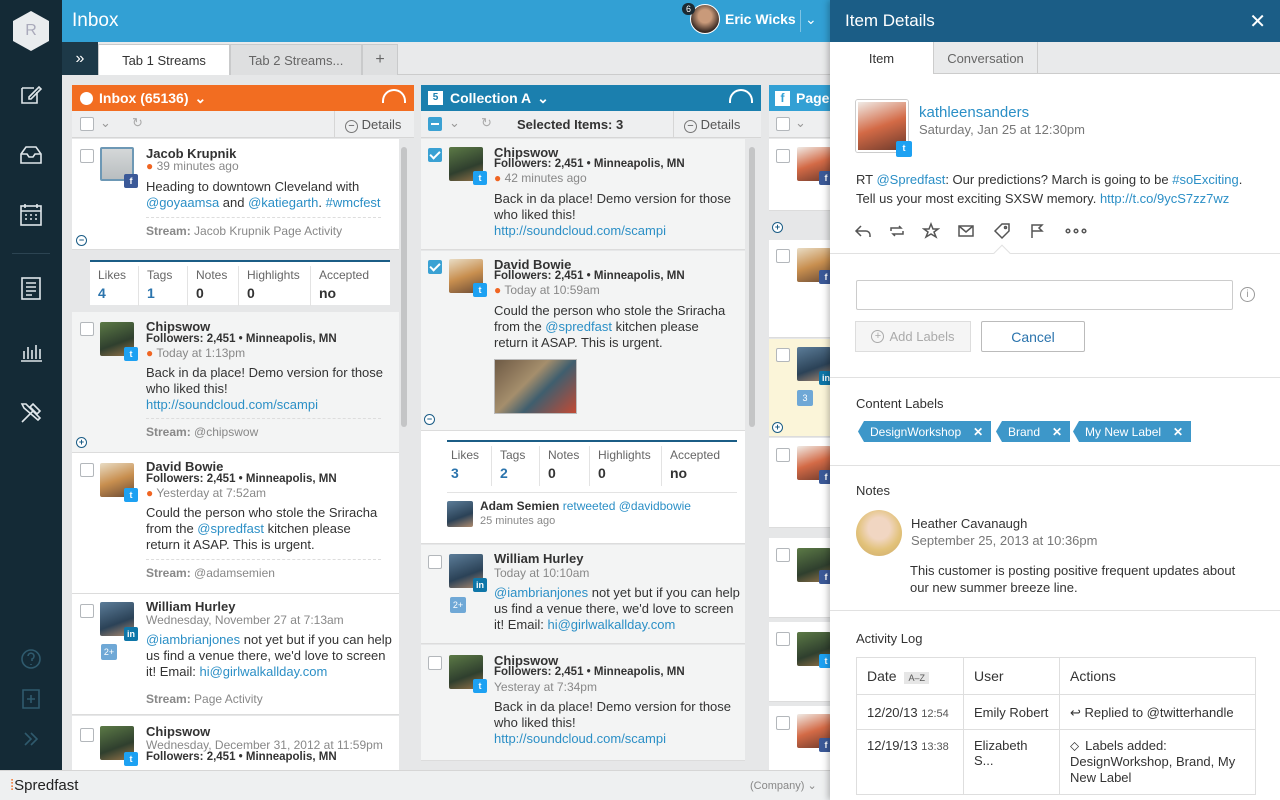  I want to click on refresh-gauge-icon, so click(394, 96).